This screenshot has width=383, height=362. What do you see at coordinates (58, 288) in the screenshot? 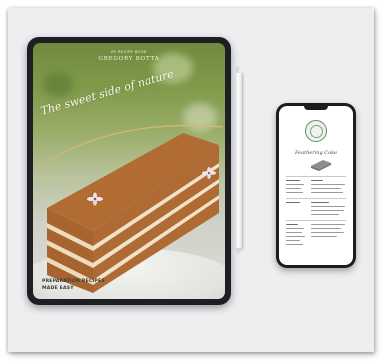
I see `cover-footer-line-2: MADE EASY` at bounding box center [58, 288].